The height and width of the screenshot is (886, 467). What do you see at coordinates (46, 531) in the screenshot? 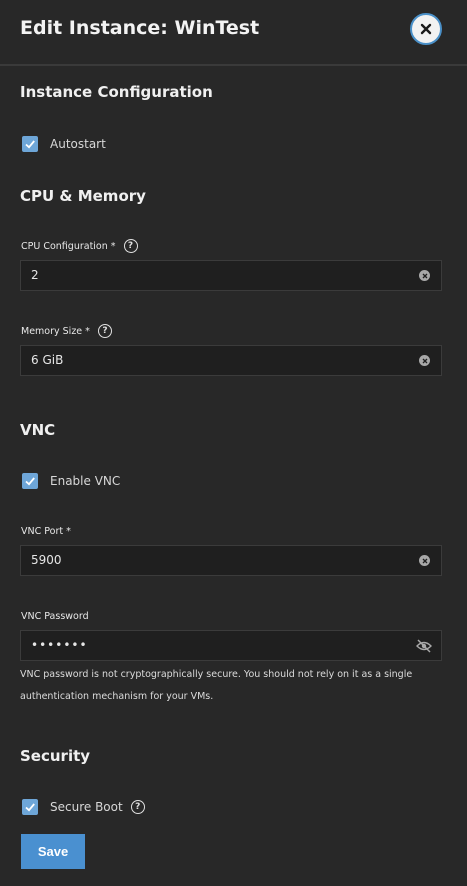
I see `vnc-port-label: VNC Port *` at bounding box center [46, 531].